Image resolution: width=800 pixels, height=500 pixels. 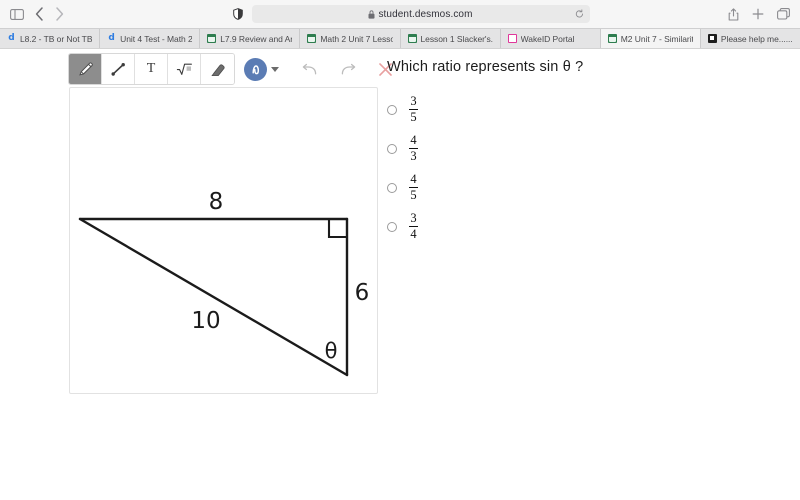 I want to click on browser-tab: WakeID Portal, so click(x=550, y=38).